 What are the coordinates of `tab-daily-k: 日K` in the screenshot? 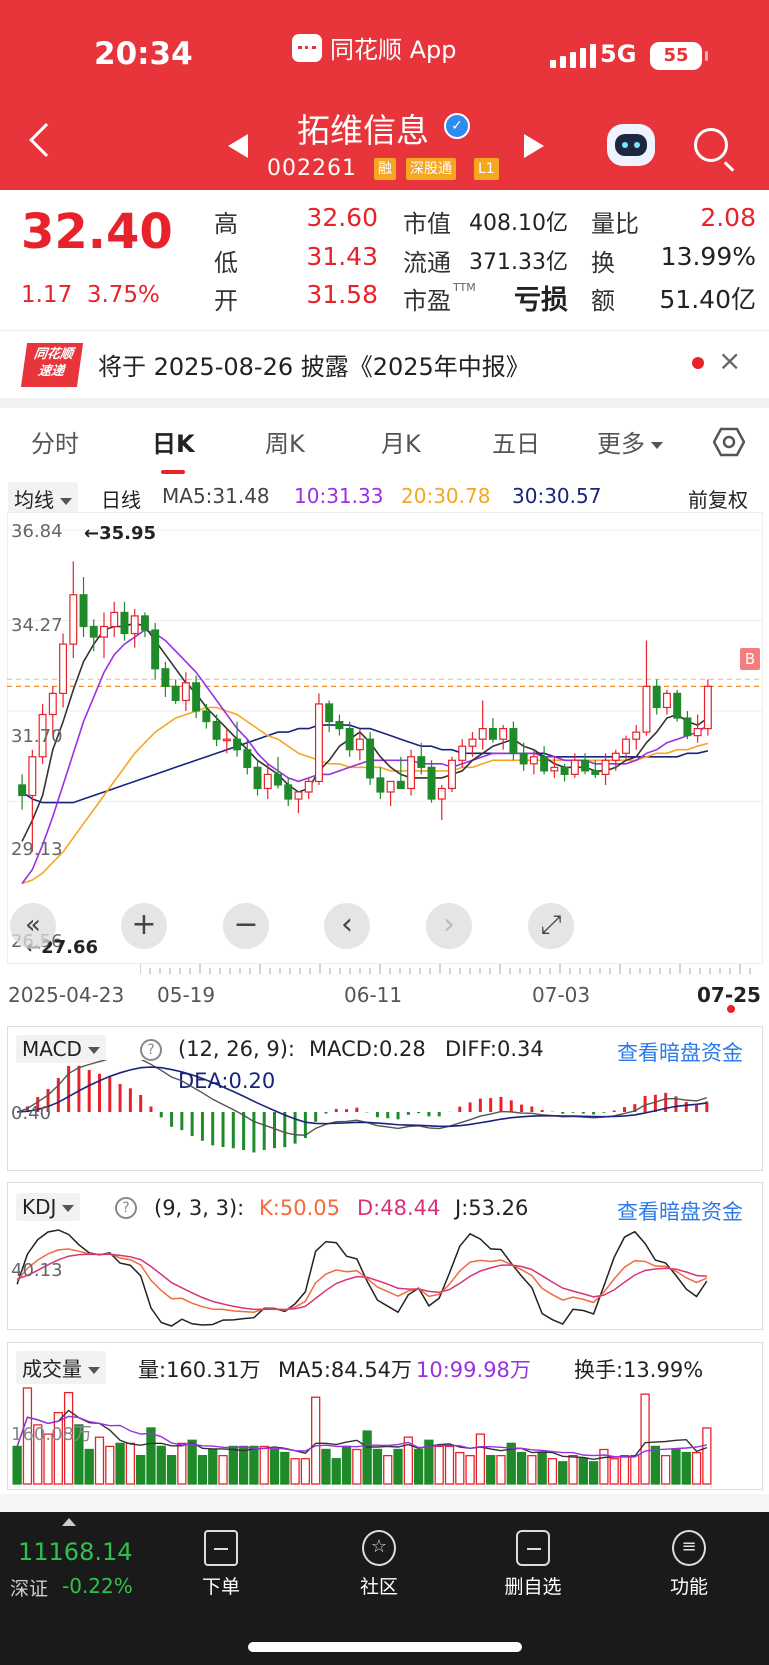 It's located at (173, 441).